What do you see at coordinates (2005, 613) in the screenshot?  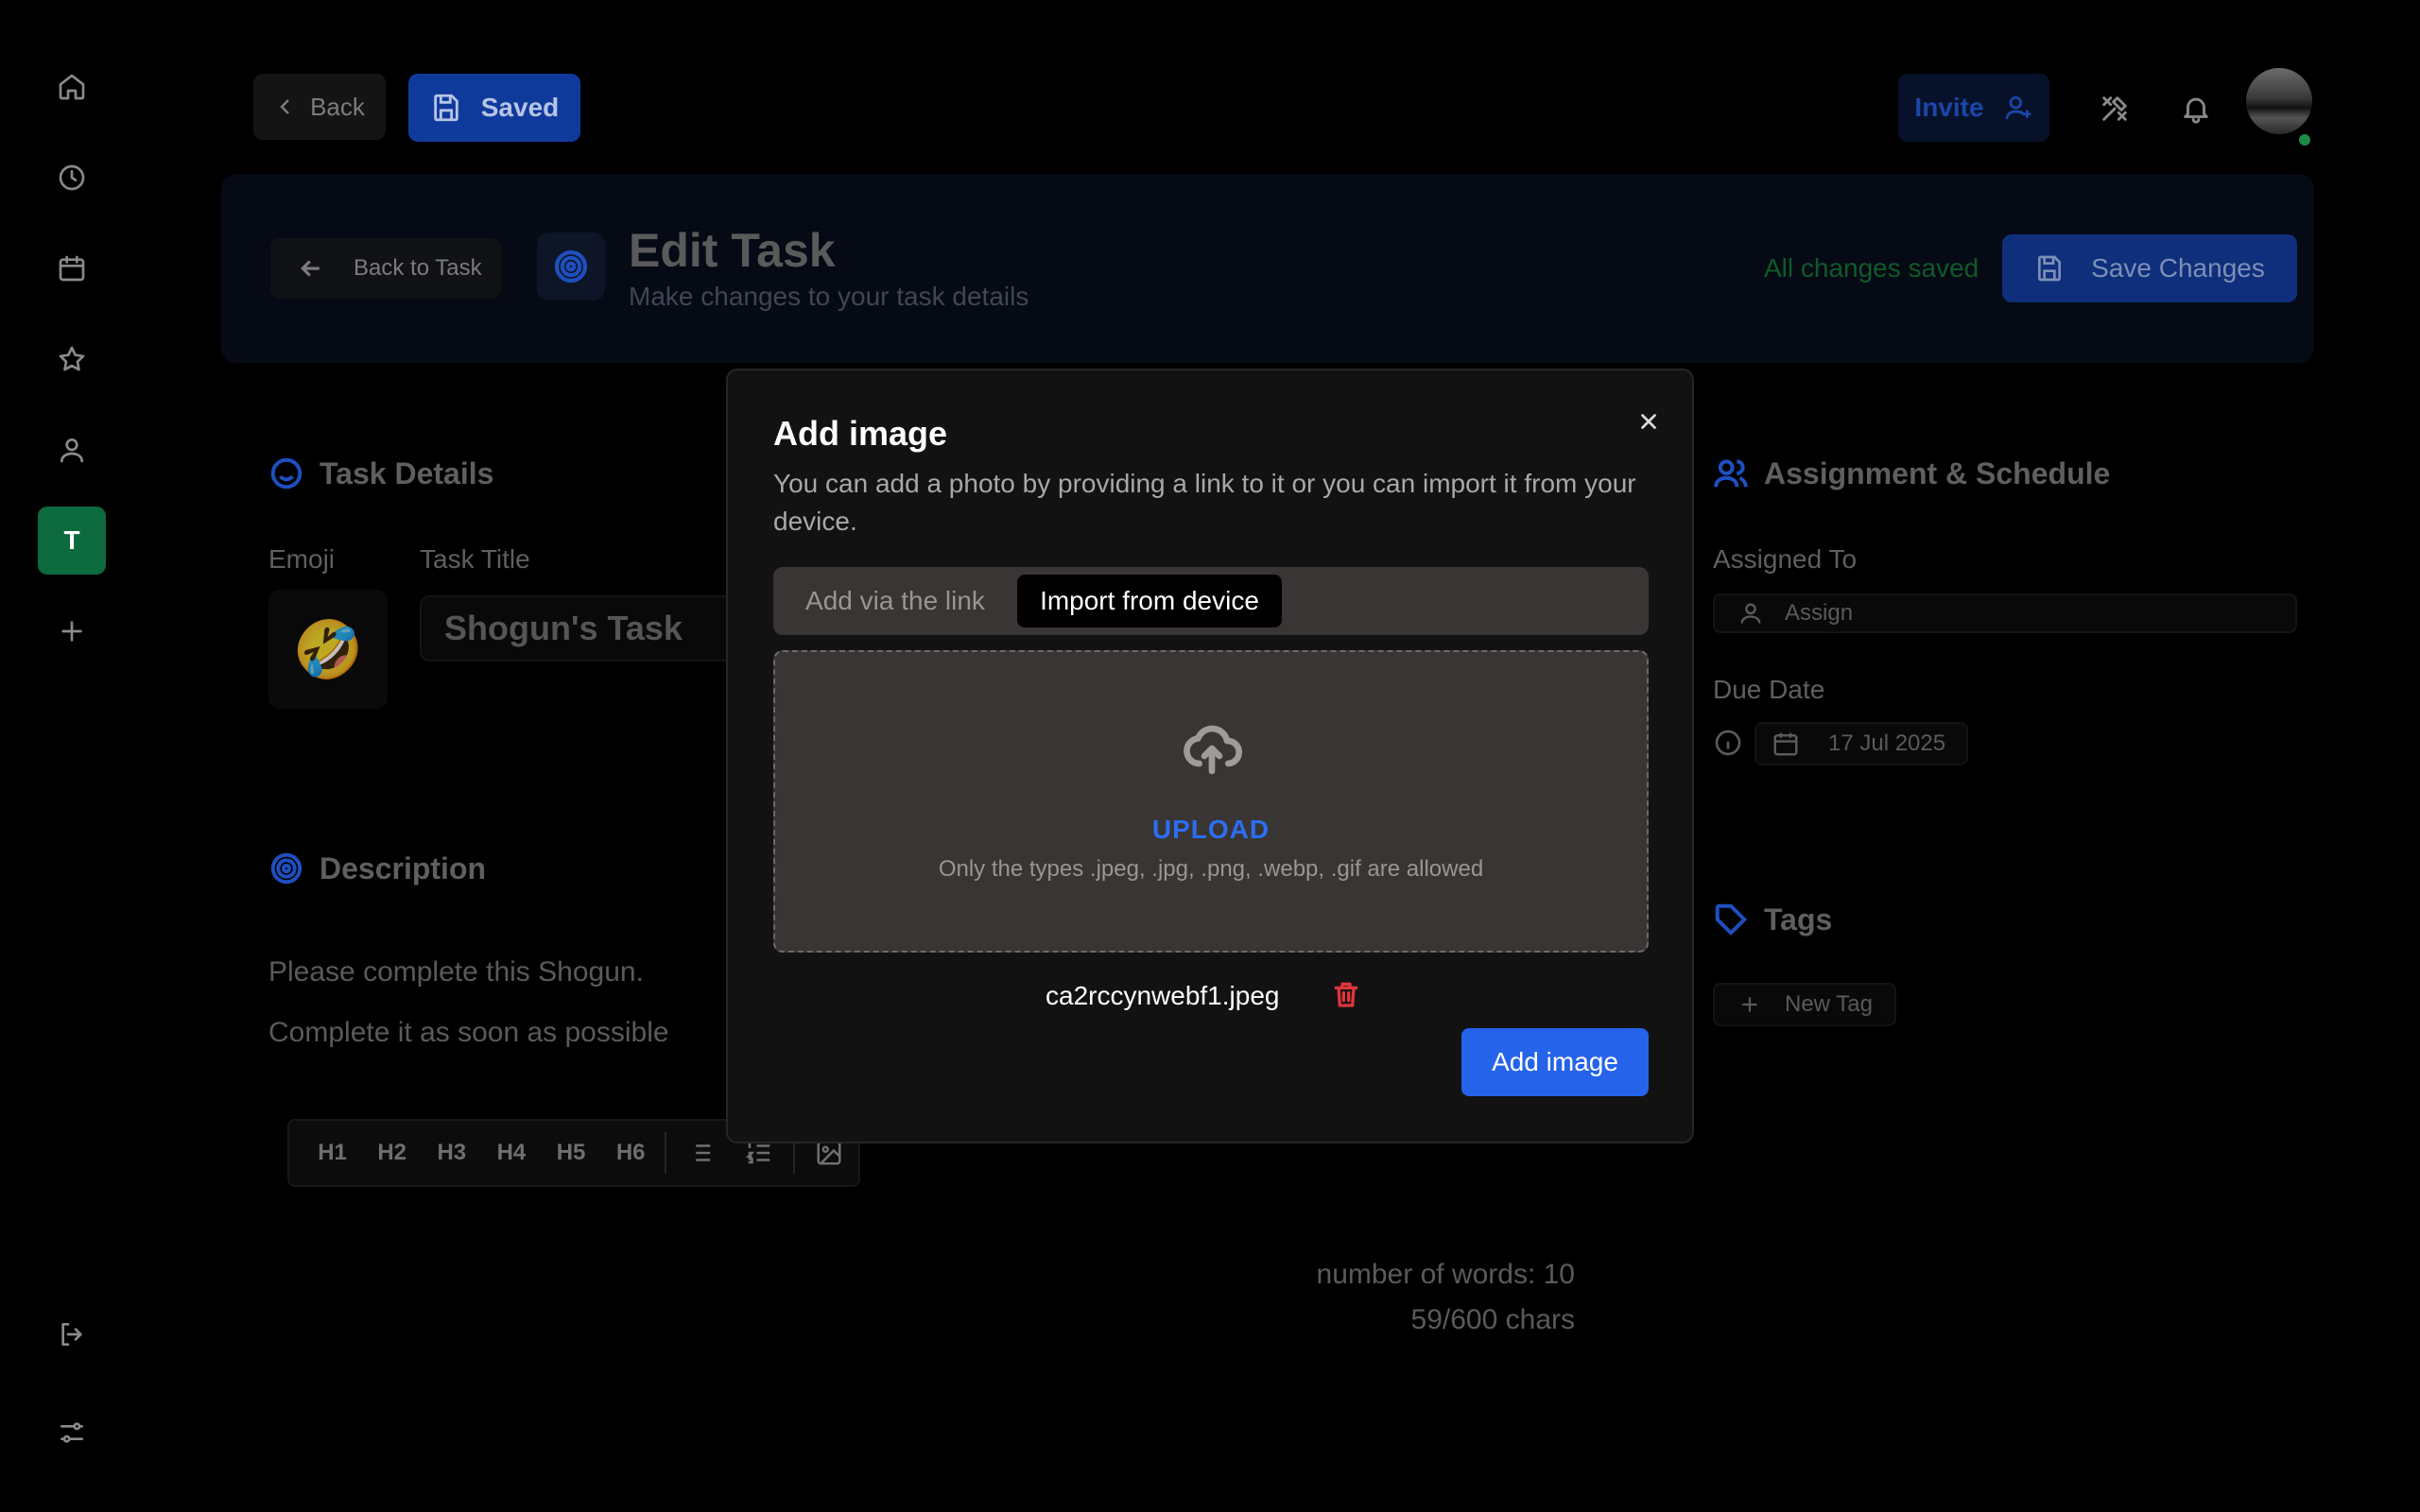 I see `assign-input: Assign` at bounding box center [2005, 613].